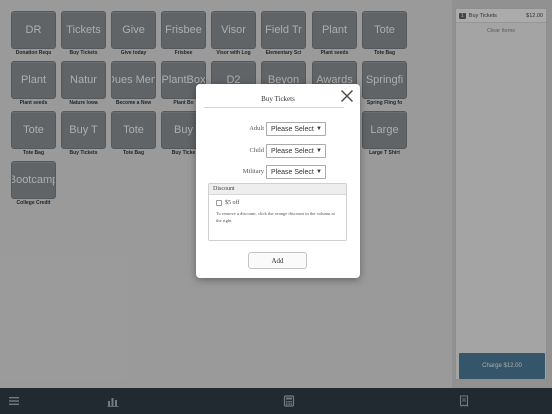  I want to click on child-label: Child, so click(256, 150).